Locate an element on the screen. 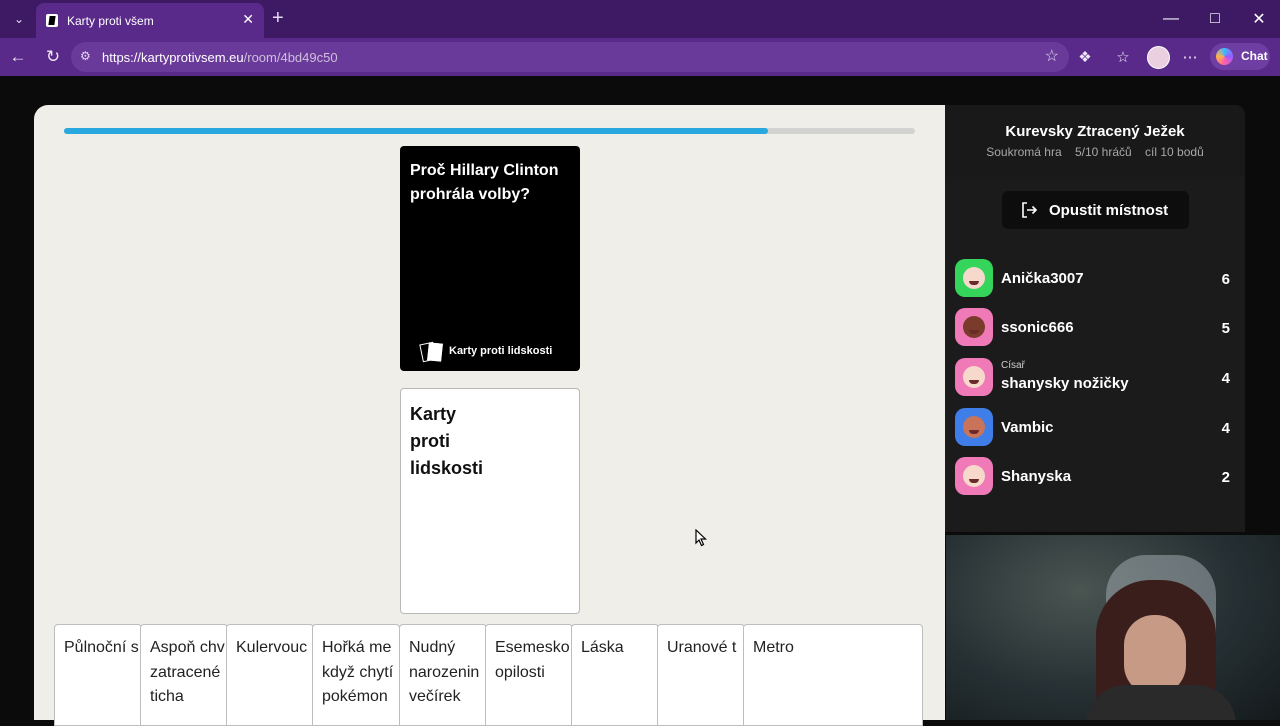  brand-text: Karty proti lidskosti is located at coordinates (501, 351).